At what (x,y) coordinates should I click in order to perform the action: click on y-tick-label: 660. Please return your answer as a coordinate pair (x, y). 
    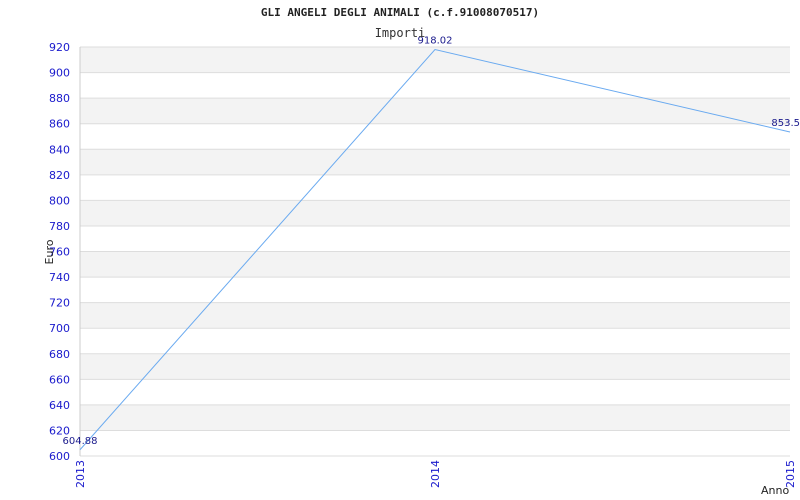
    Looking at the image, I should click on (59, 379).